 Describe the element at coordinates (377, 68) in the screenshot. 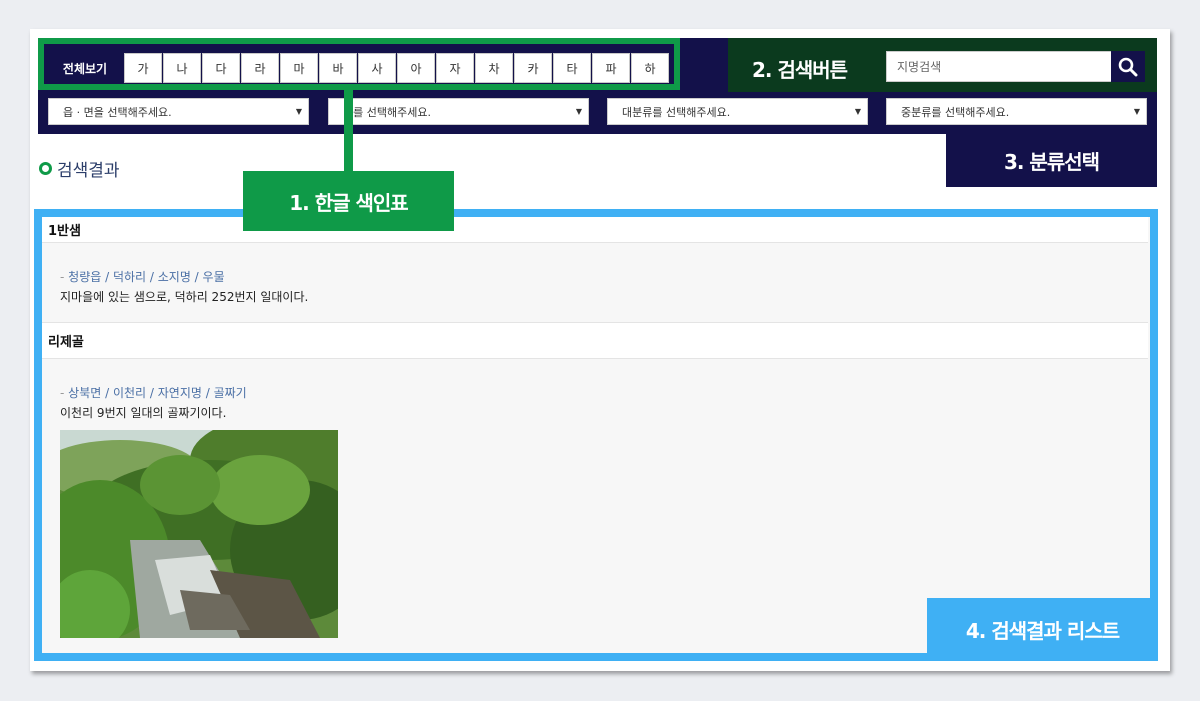

I see `tab-index-7: 사` at that location.